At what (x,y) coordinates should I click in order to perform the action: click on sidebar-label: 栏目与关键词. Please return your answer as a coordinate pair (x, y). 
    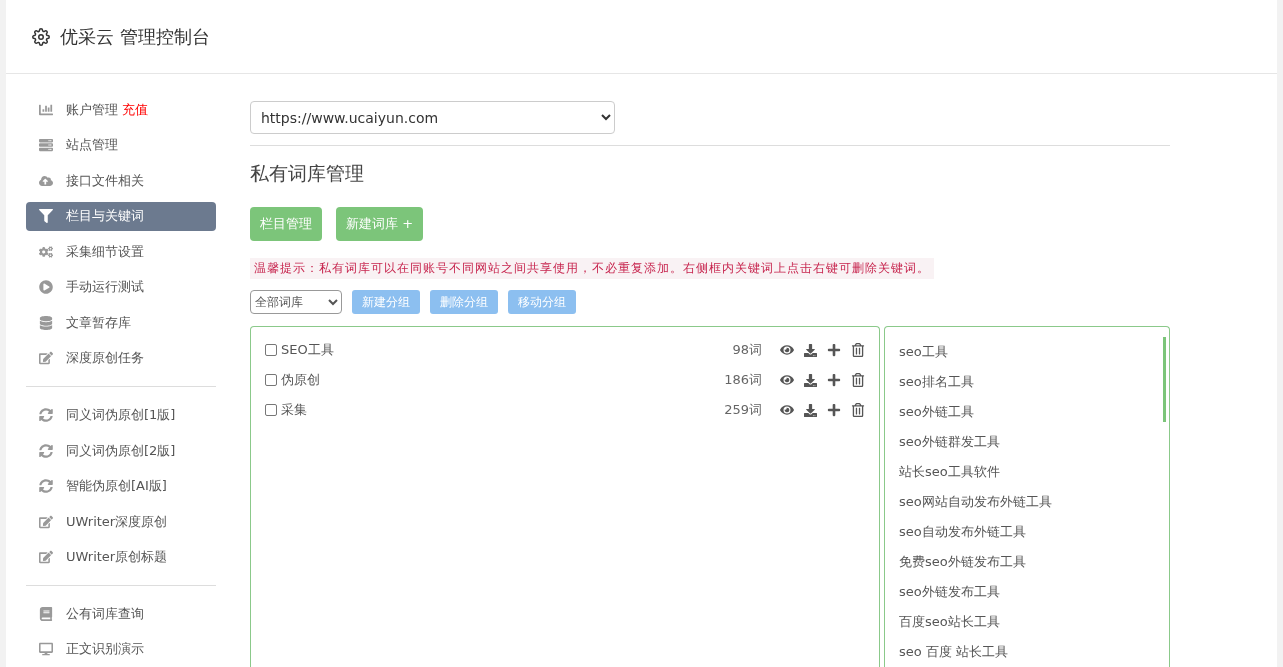
    Looking at the image, I should click on (105, 216).